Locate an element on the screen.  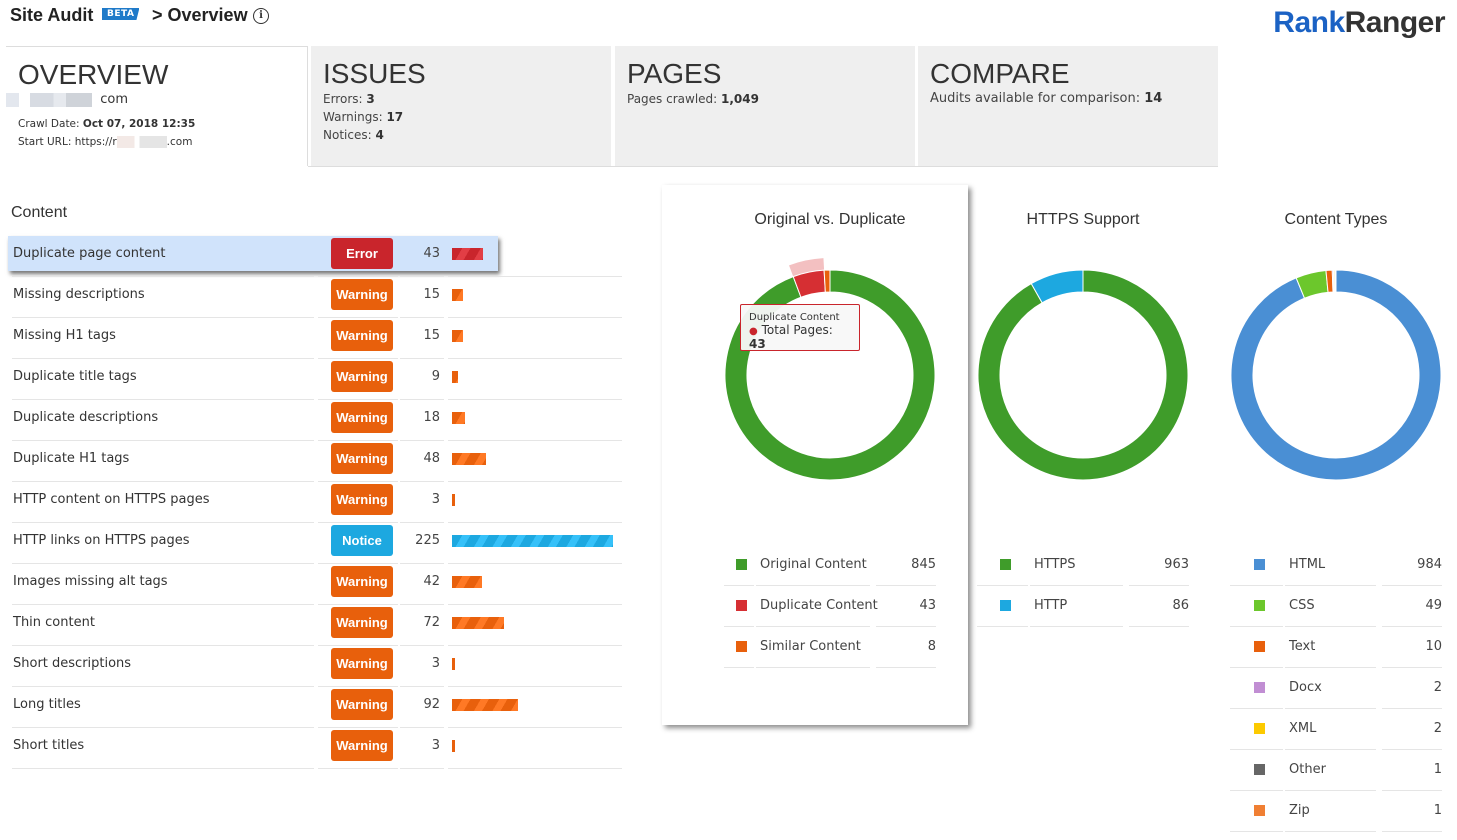
tooltip-title: Duplicate Content is located at coordinates (794, 317).